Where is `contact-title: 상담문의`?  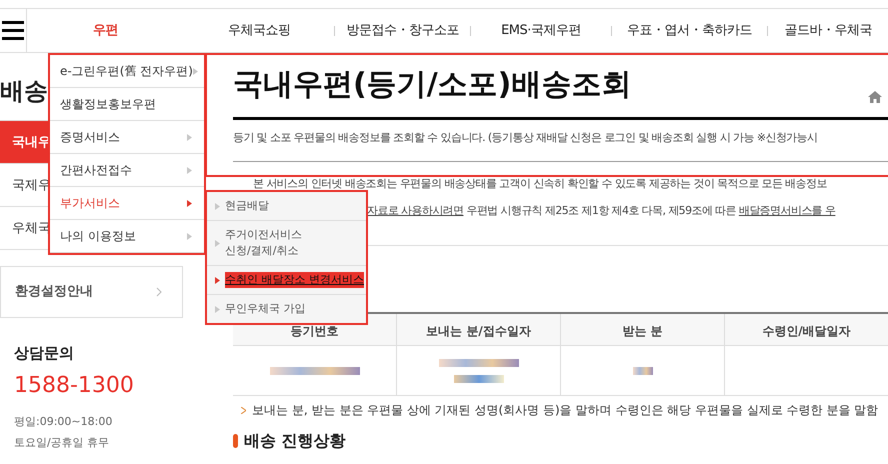
contact-title: 상담문의 is located at coordinates (44, 353).